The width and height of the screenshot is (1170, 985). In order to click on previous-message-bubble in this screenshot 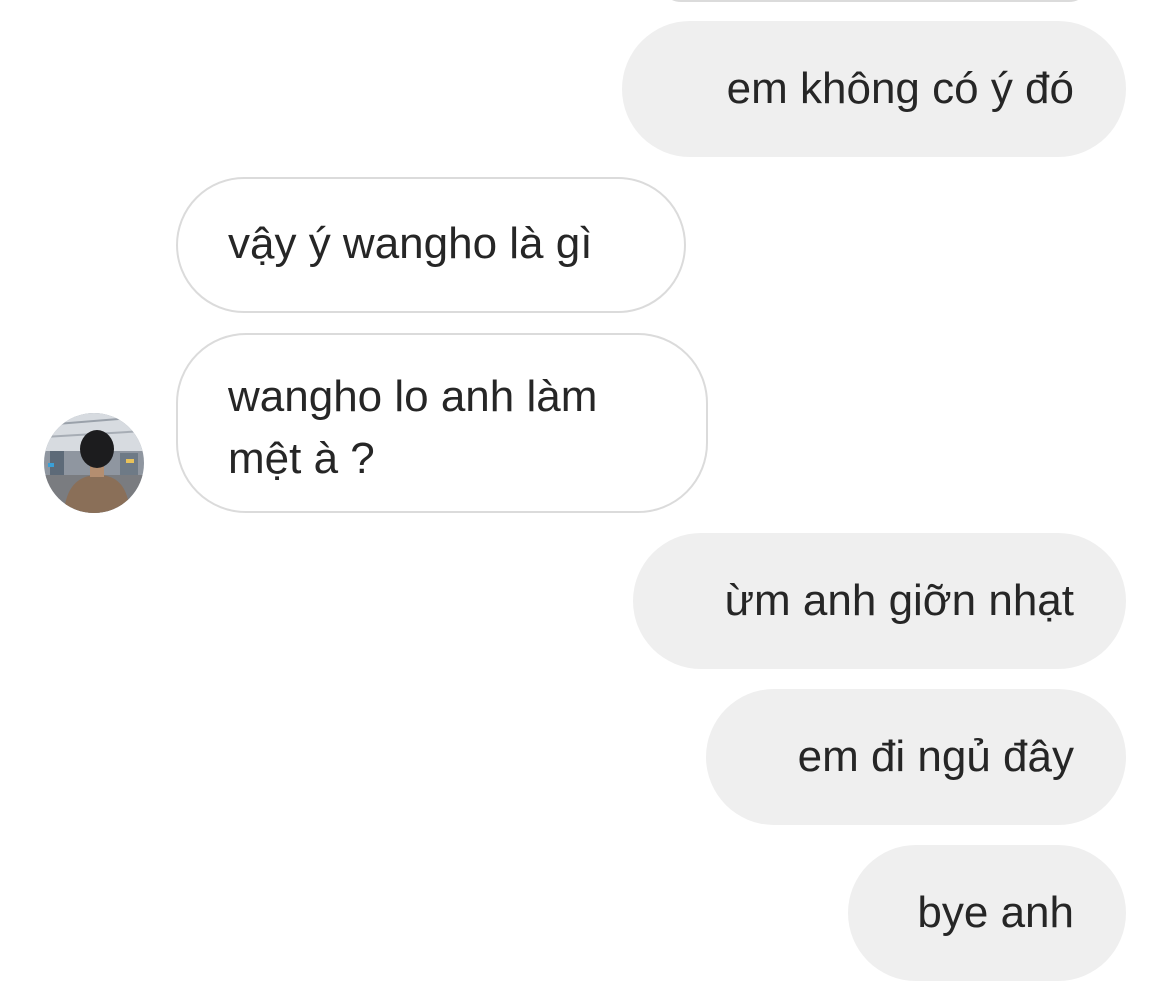, I will do `click(875, 1)`.